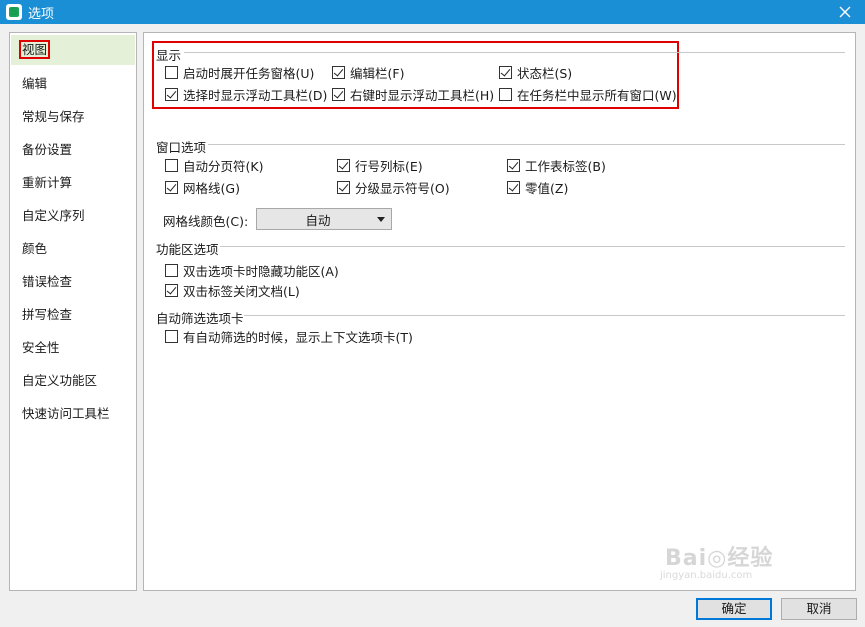 The height and width of the screenshot is (627, 865). What do you see at coordinates (377, 73) in the screenshot?
I see `option-label: 编辑栏(F)` at bounding box center [377, 73].